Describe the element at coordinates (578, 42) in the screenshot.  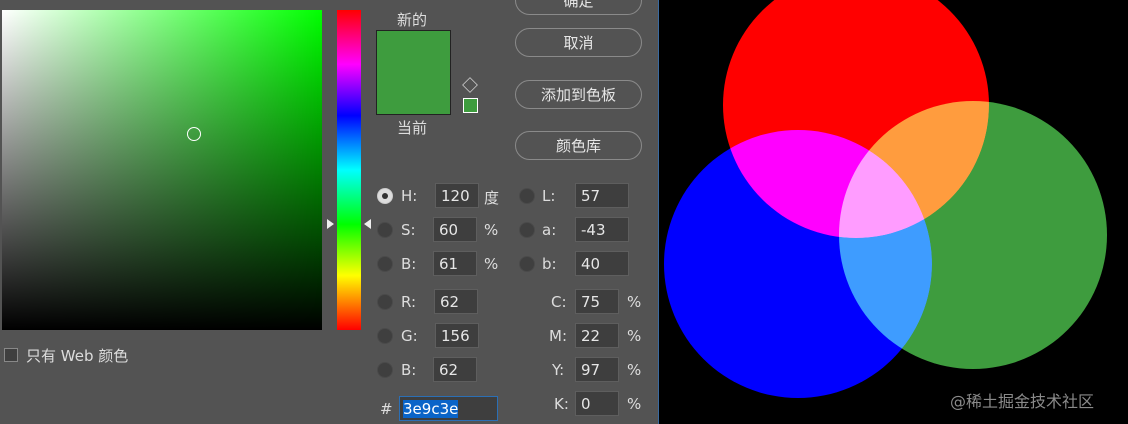
I see `cancel-button: 取消` at that location.